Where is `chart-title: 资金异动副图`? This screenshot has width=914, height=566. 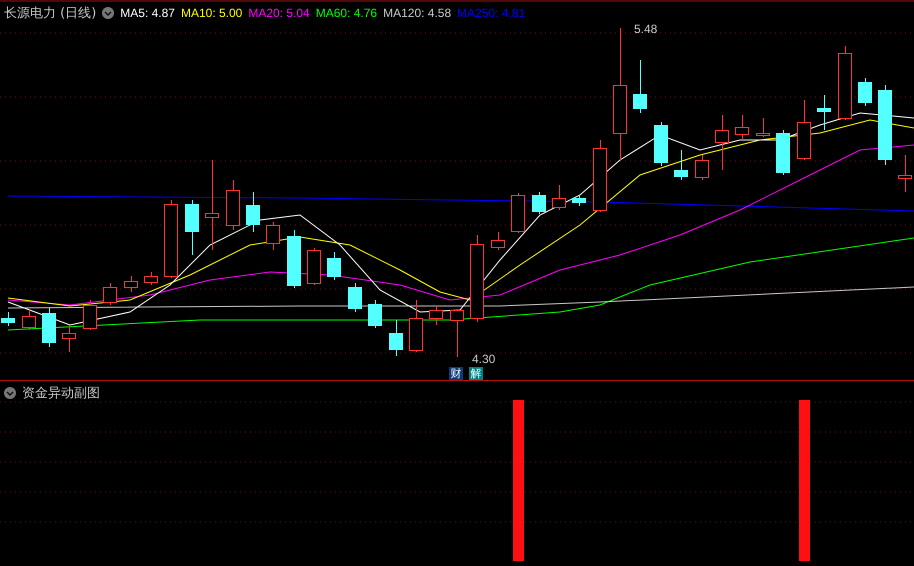 chart-title: 资金异动副图 is located at coordinates (61, 393).